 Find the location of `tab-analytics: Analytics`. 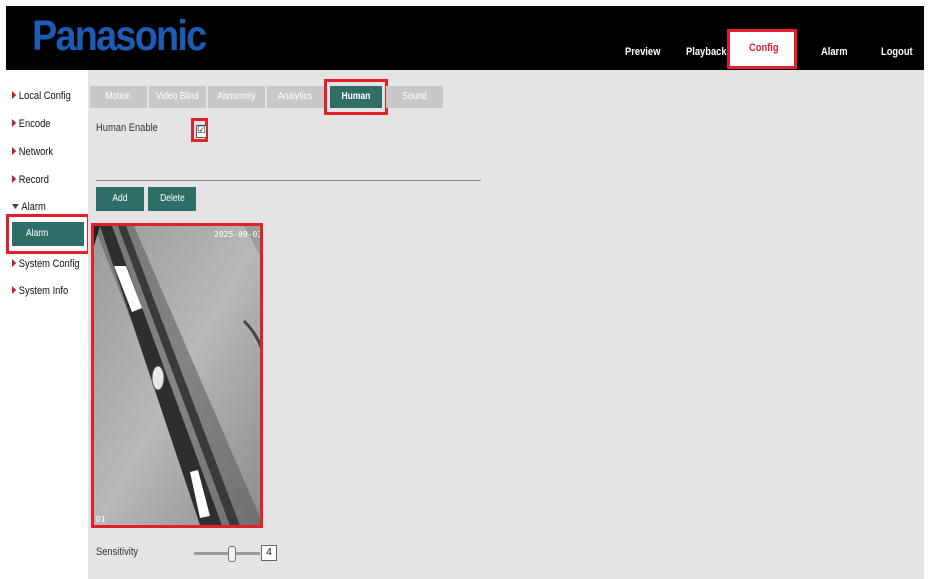

tab-analytics: Analytics is located at coordinates (295, 97).